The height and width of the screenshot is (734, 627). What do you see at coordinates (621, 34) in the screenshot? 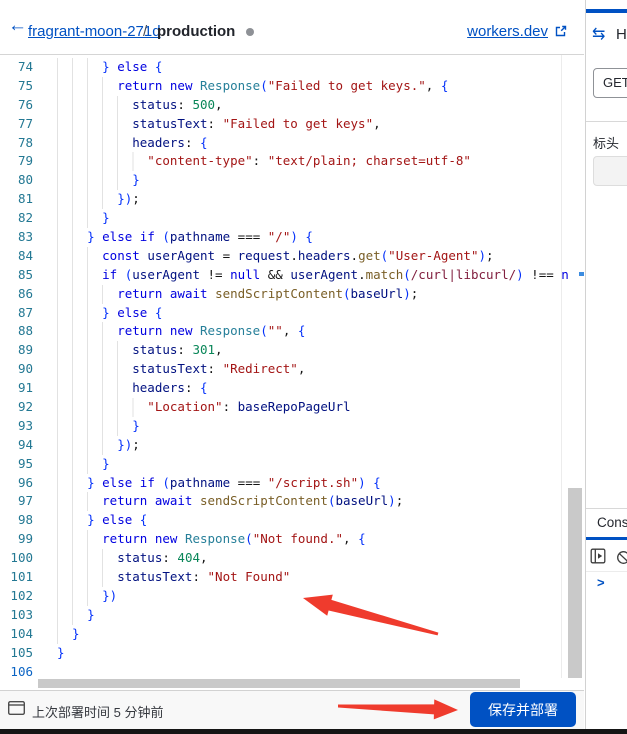
I see `tab-http: H` at bounding box center [621, 34].